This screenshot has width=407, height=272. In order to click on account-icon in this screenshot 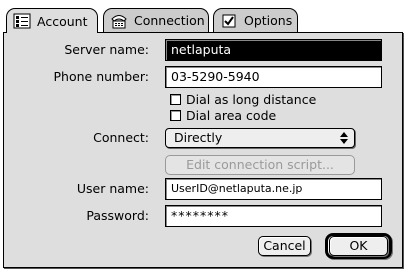, I will do `click(22, 21)`.